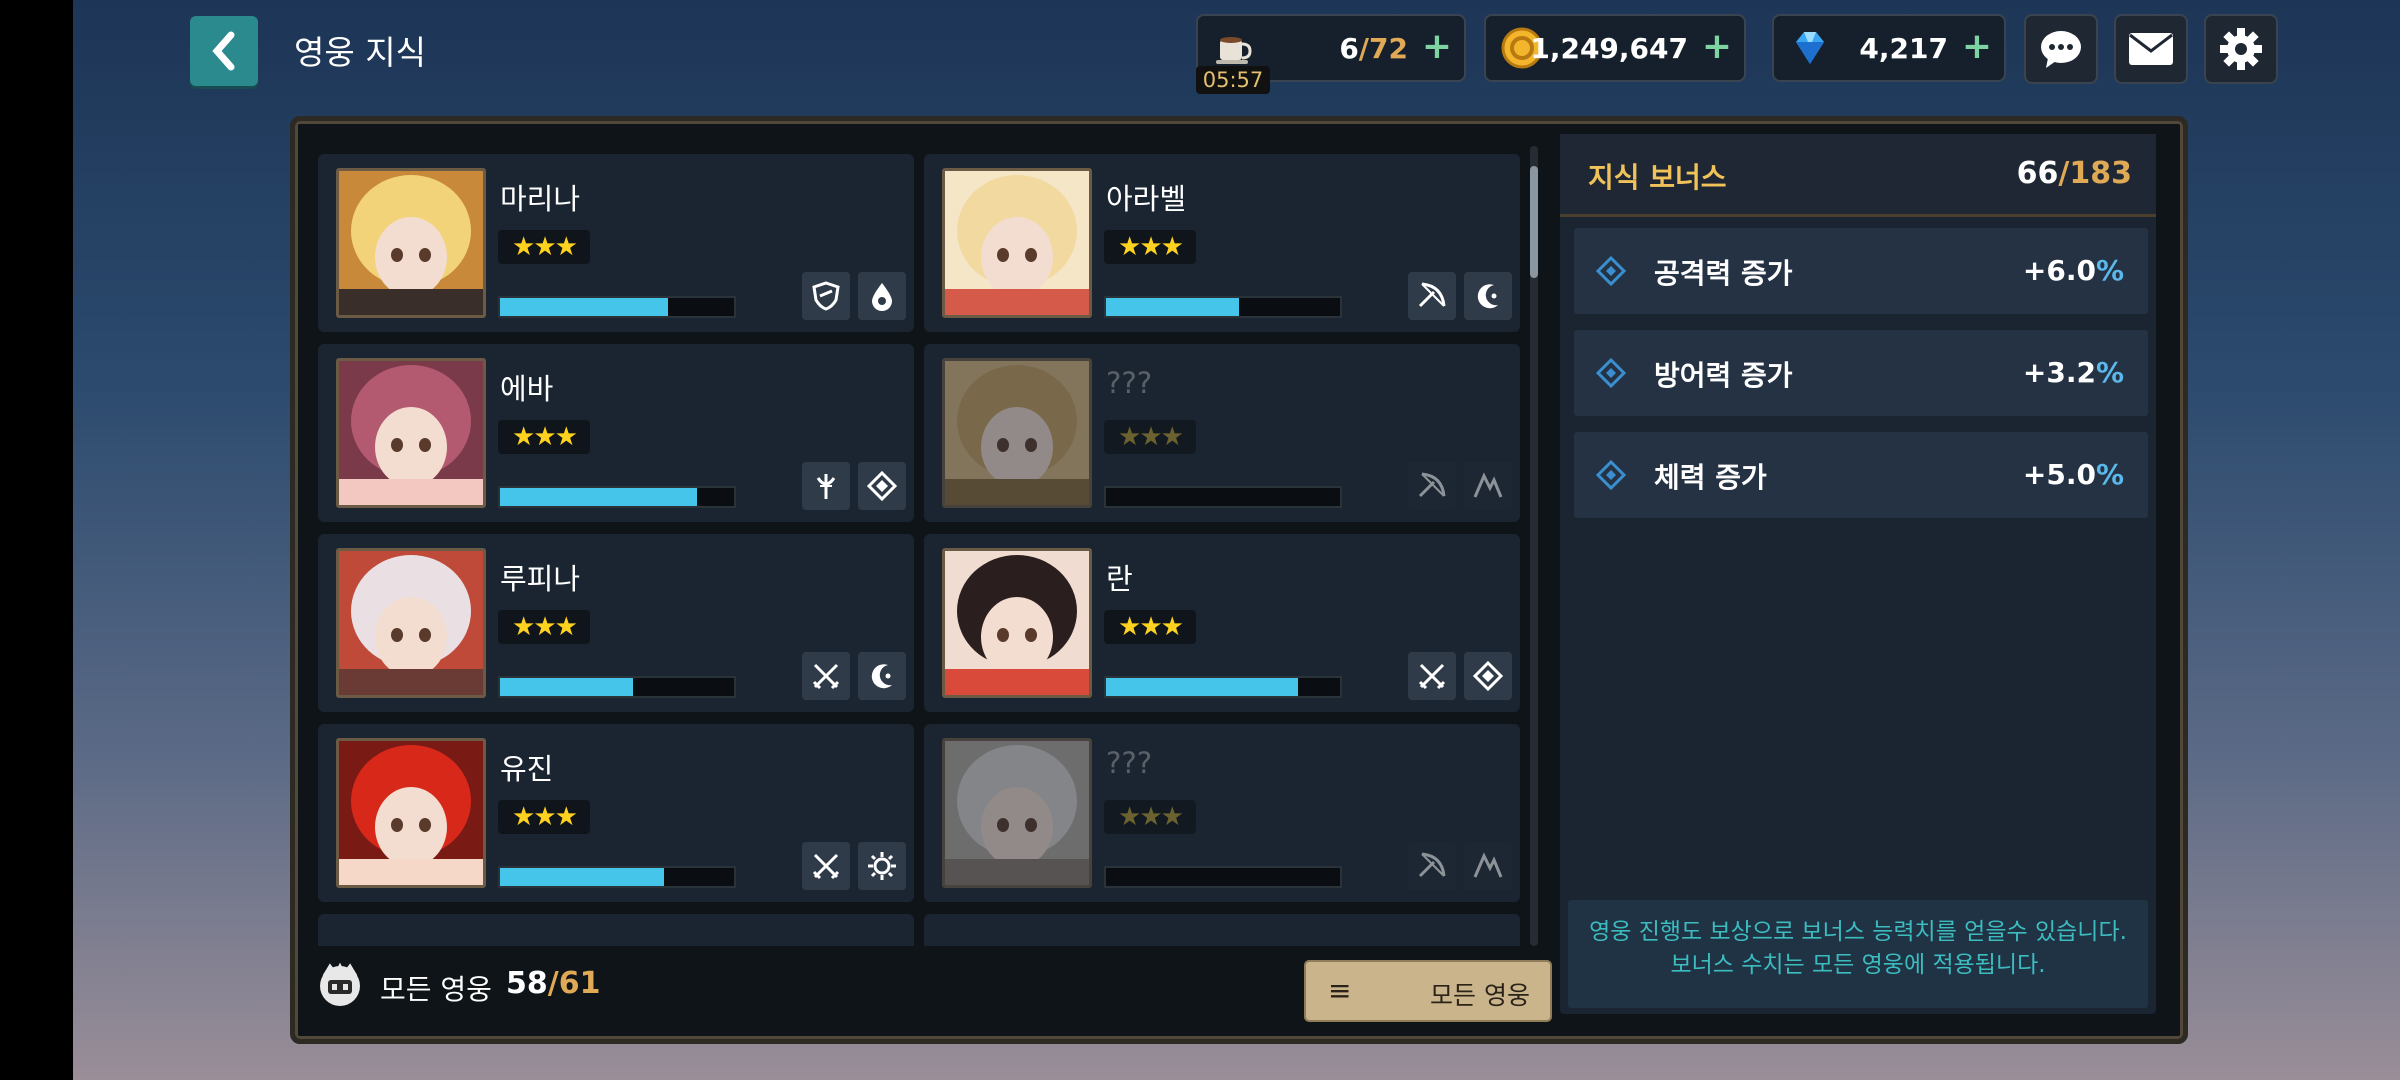 This screenshot has width=2400, height=1080. I want to click on hero-name: 에바, so click(527, 389).